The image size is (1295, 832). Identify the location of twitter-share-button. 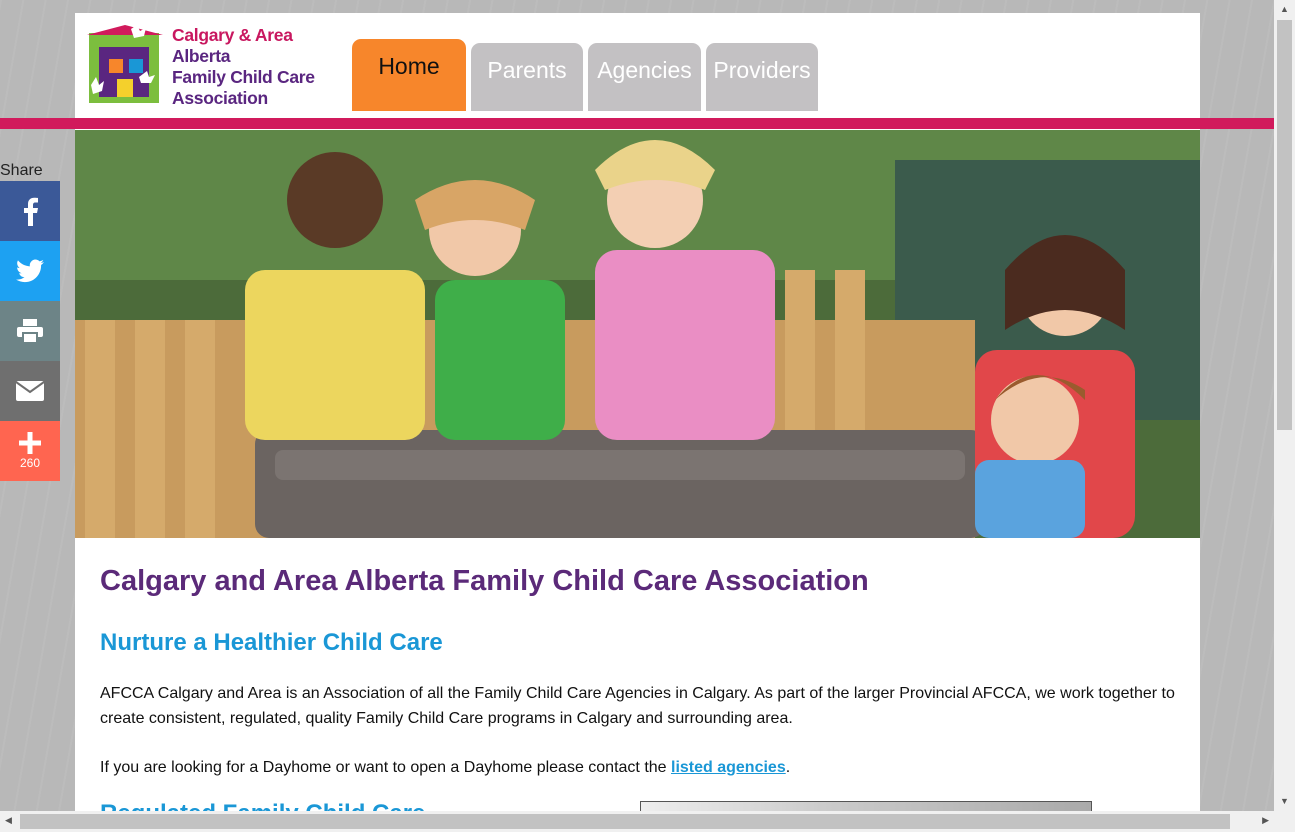
(30, 271).